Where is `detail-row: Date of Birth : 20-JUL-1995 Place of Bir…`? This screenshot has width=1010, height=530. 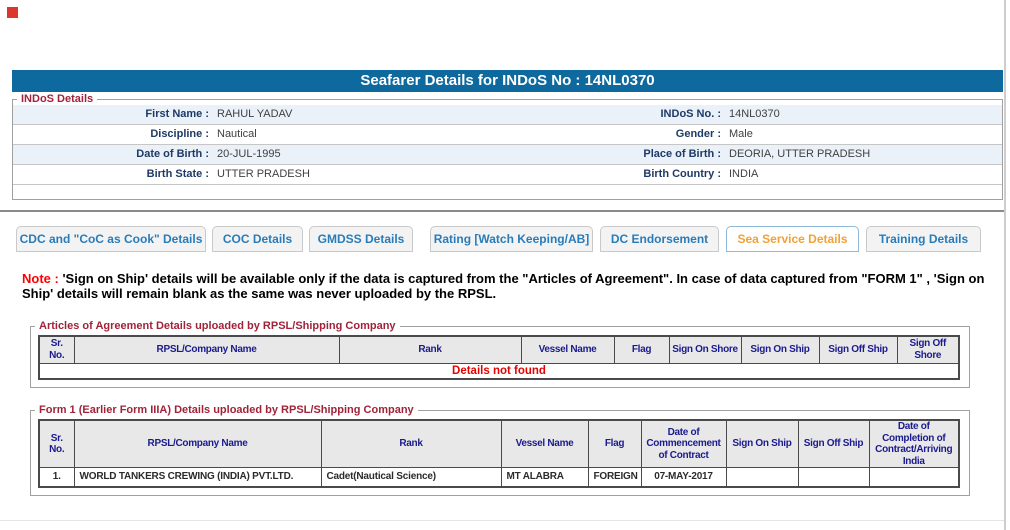
detail-row: Date of Birth : 20-JUL-1995 Place of Bir… is located at coordinates (507, 155).